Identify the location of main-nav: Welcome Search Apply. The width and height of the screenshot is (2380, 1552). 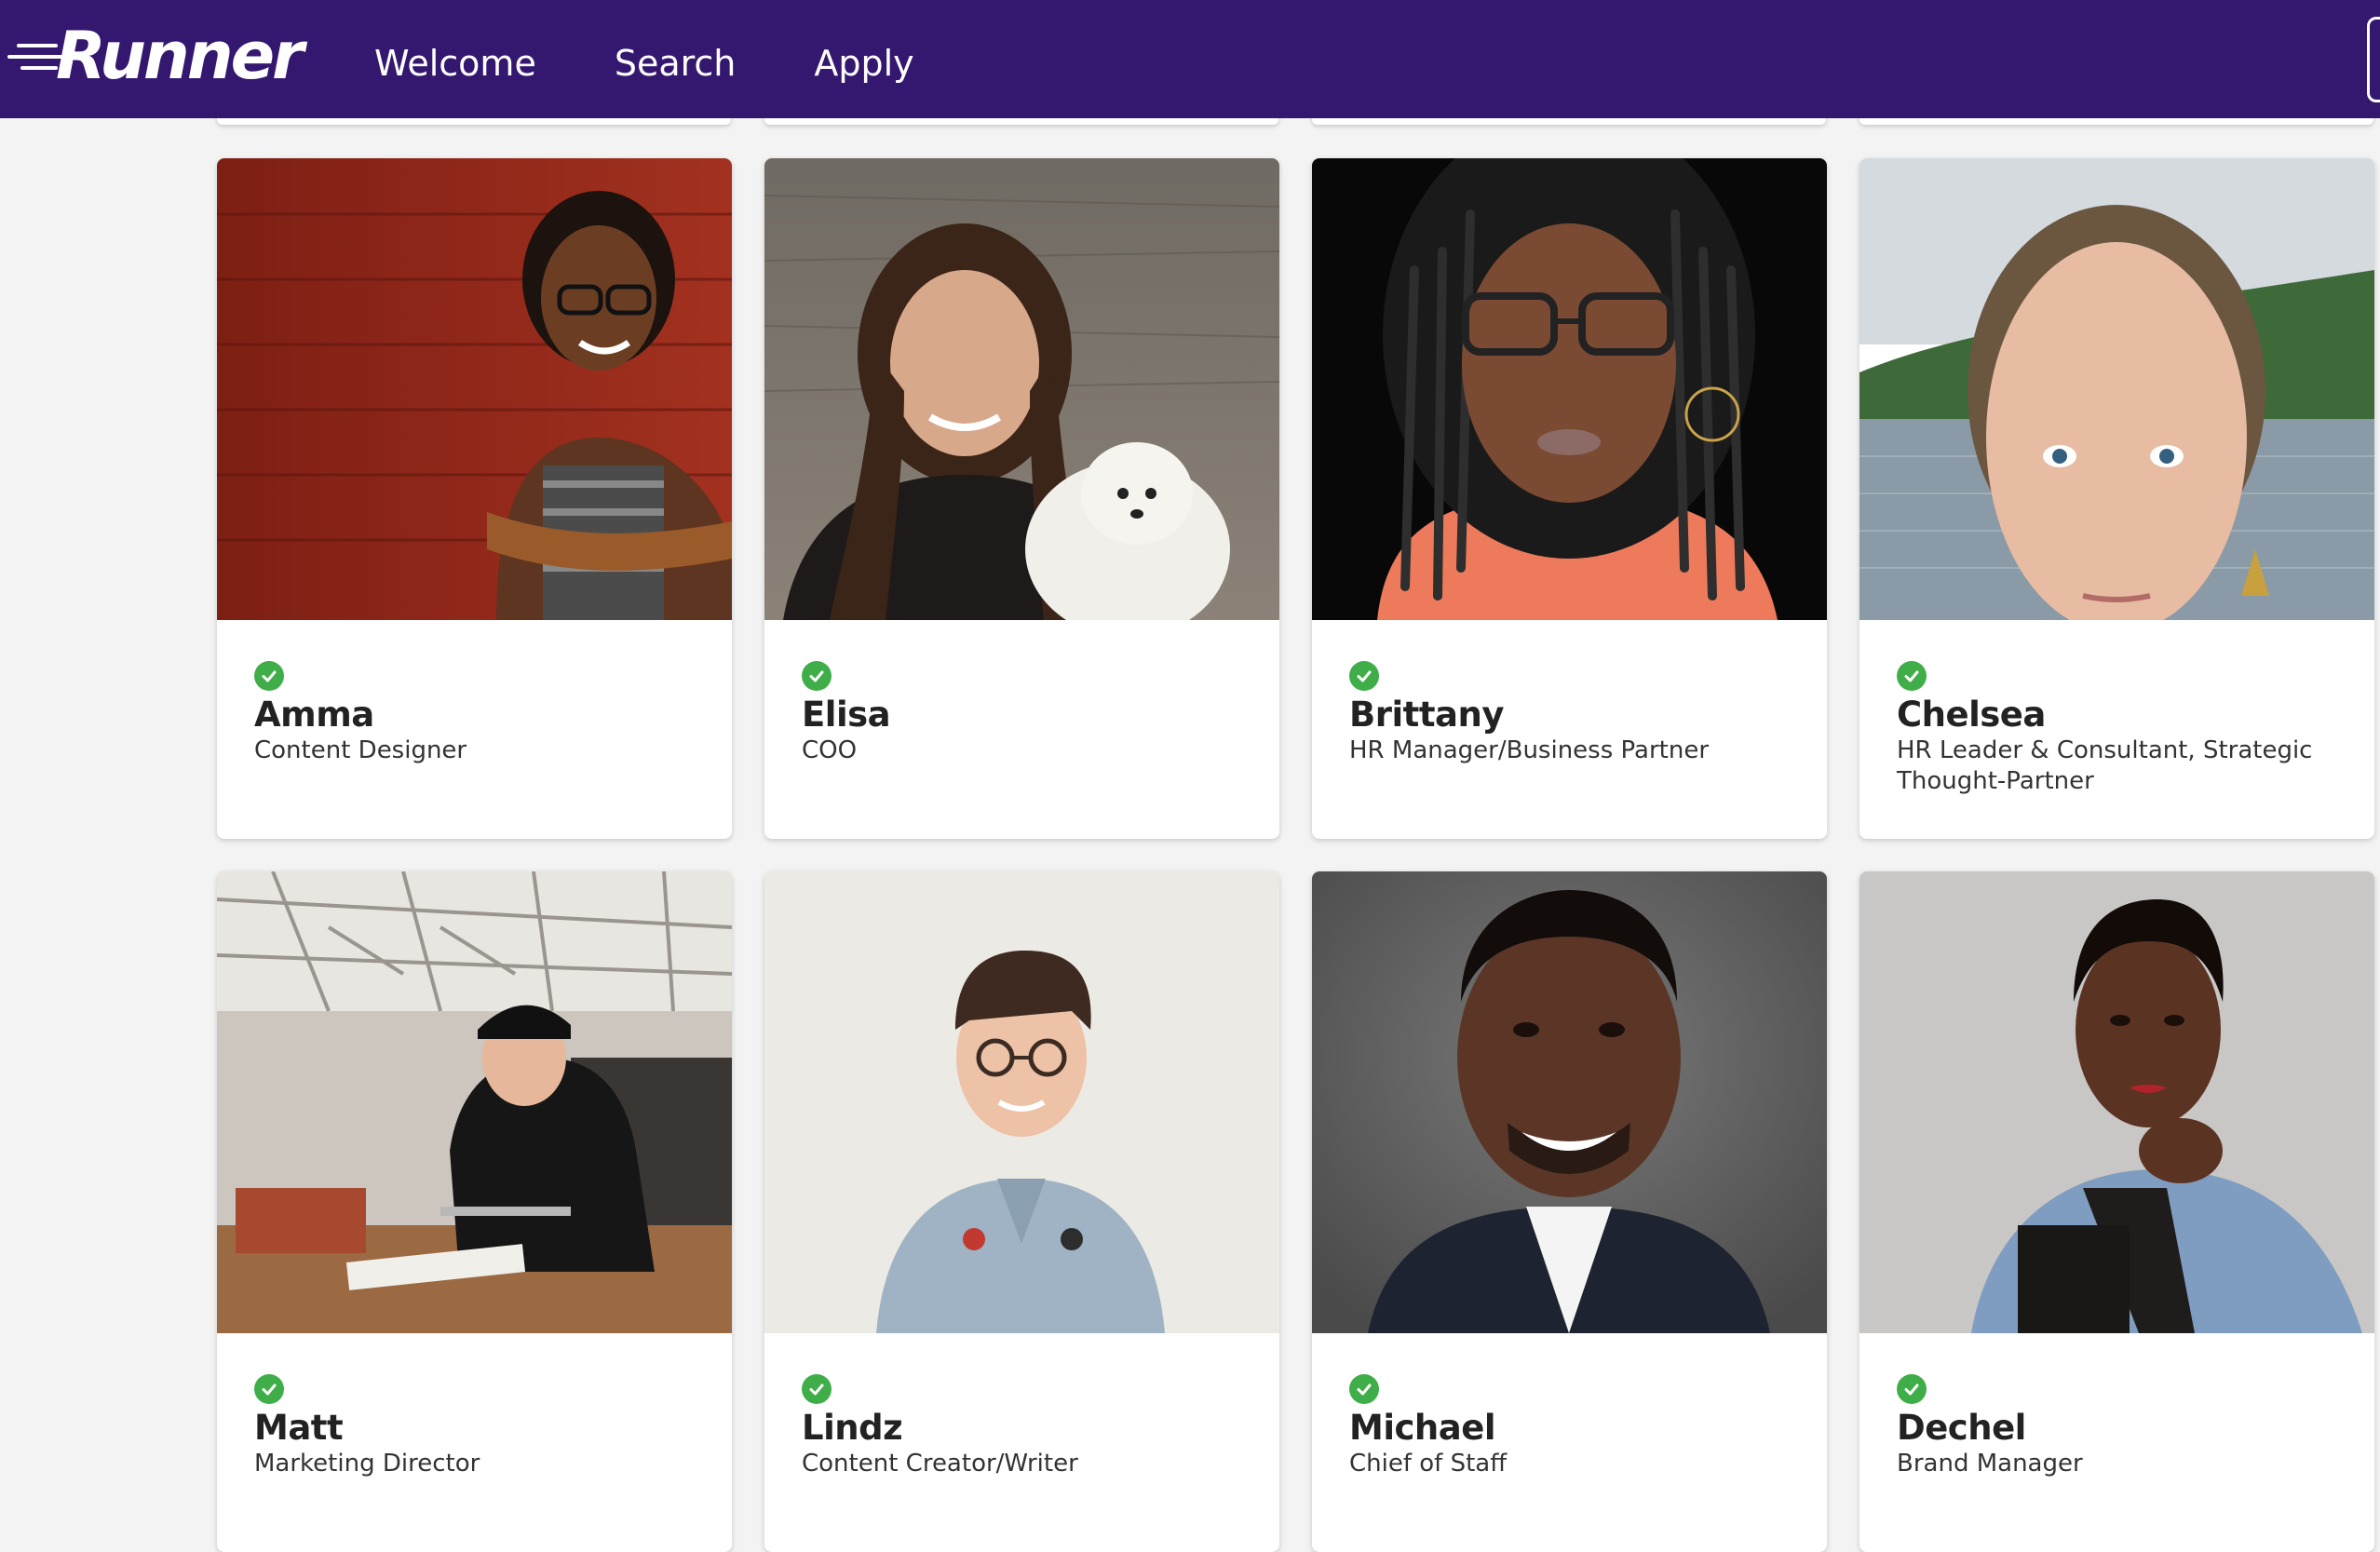
(644, 63).